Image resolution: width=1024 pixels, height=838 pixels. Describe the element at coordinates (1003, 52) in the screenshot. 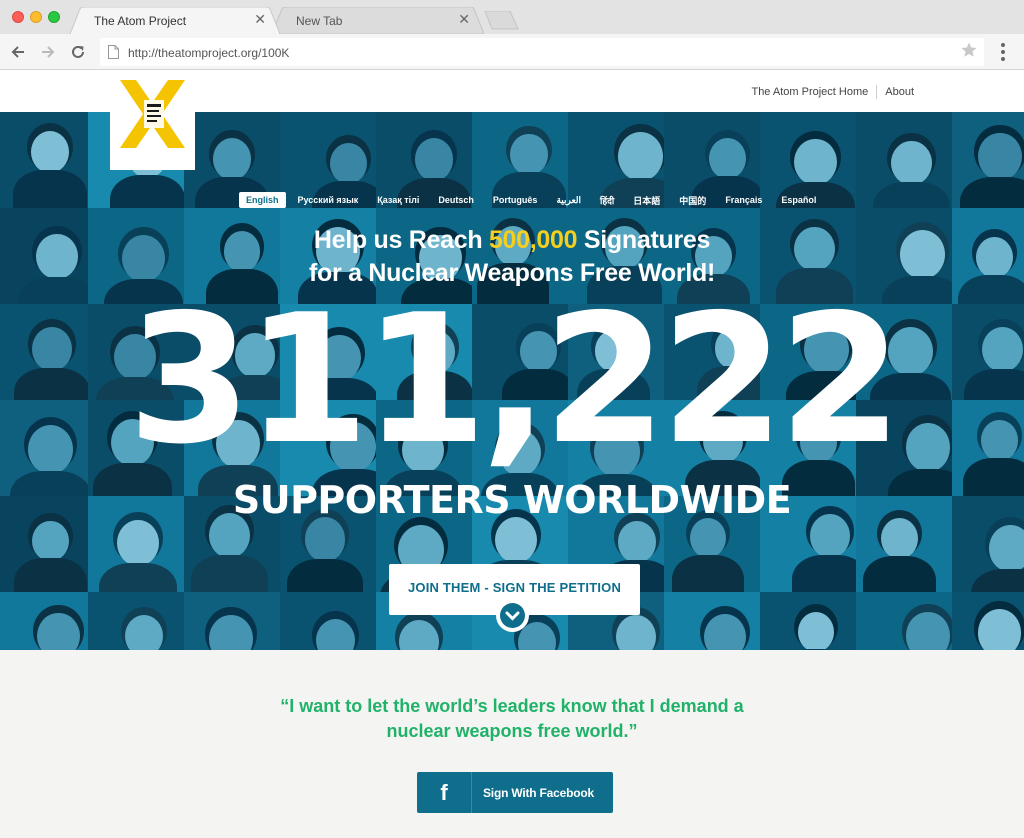

I see `browser-menu-icon` at that location.